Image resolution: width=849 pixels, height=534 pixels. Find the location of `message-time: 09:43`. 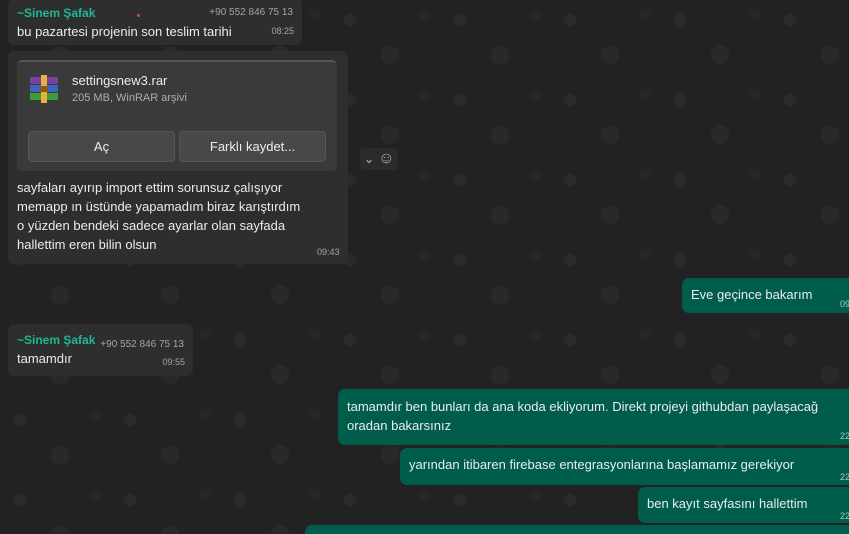

message-time: 09:43 is located at coordinates (328, 252).